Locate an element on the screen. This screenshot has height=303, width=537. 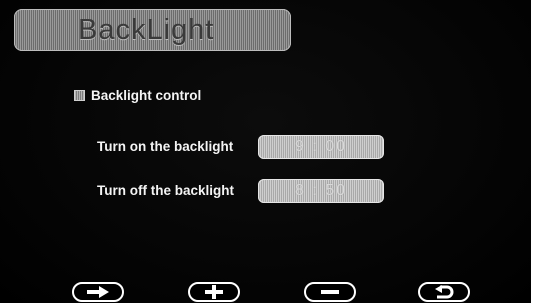
title-bar: BackLight is located at coordinates (152, 30).